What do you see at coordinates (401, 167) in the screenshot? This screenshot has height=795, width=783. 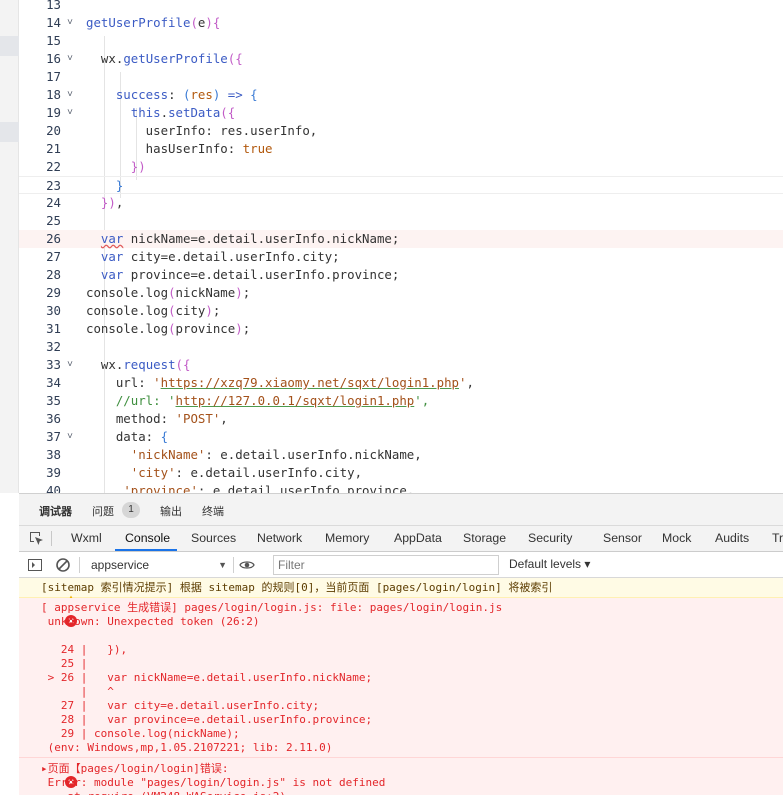 I see `code-line: 22 })` at bounding box center [401, 167].